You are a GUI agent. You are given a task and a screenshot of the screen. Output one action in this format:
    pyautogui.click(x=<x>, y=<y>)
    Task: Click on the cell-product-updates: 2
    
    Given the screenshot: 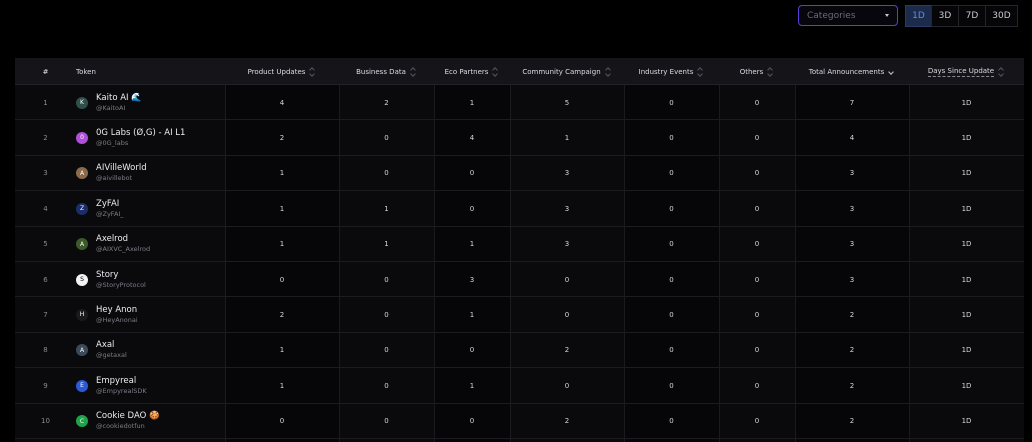 What is the action you would take?
    pyautogui.click(x=282, y=314)
    